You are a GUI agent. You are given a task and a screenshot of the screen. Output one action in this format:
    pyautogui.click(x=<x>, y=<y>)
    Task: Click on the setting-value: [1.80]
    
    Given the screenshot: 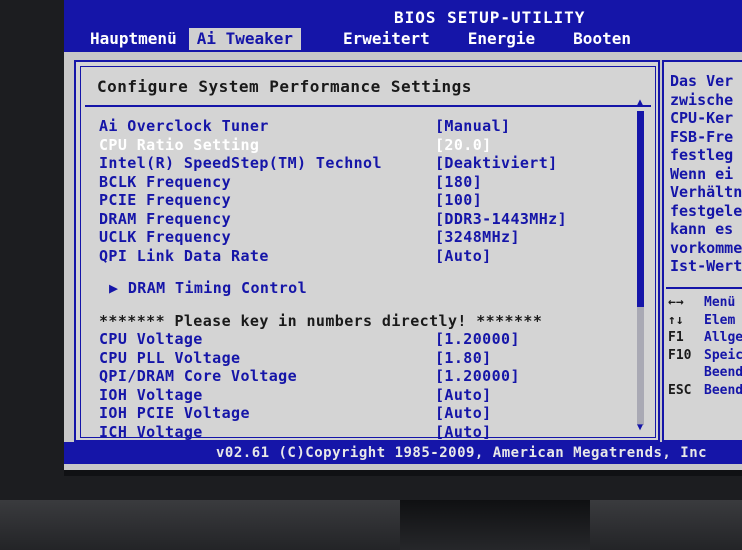 What is the action you would take?
    pyautogui.click(x=463, y=358)
    